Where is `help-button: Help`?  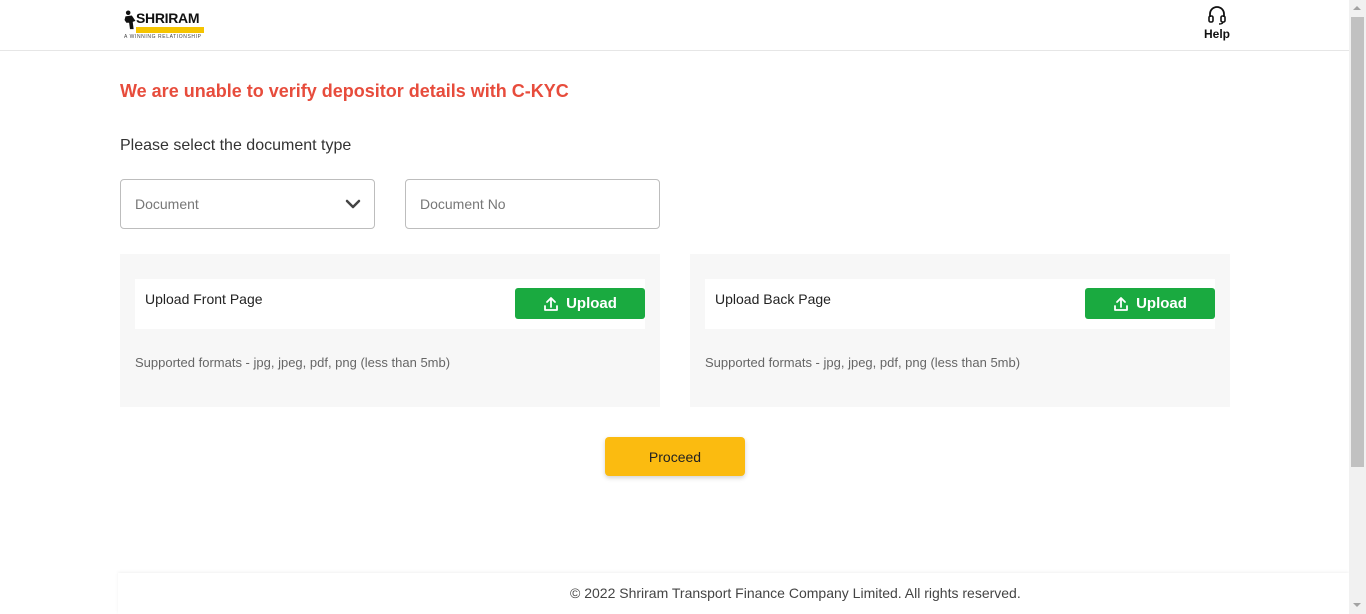 help-button: Help is located at coordinates (1217, 25).